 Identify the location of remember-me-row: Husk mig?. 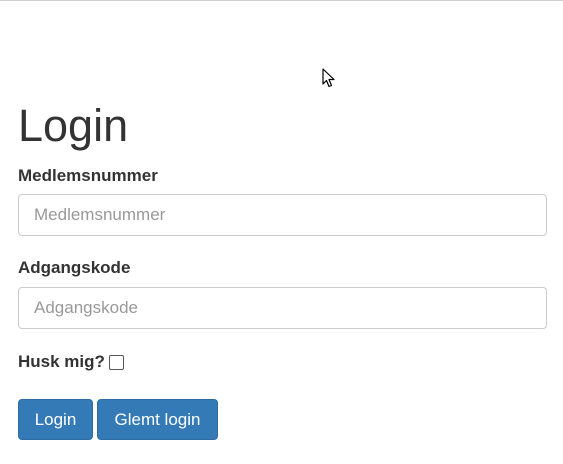
(71, 362).